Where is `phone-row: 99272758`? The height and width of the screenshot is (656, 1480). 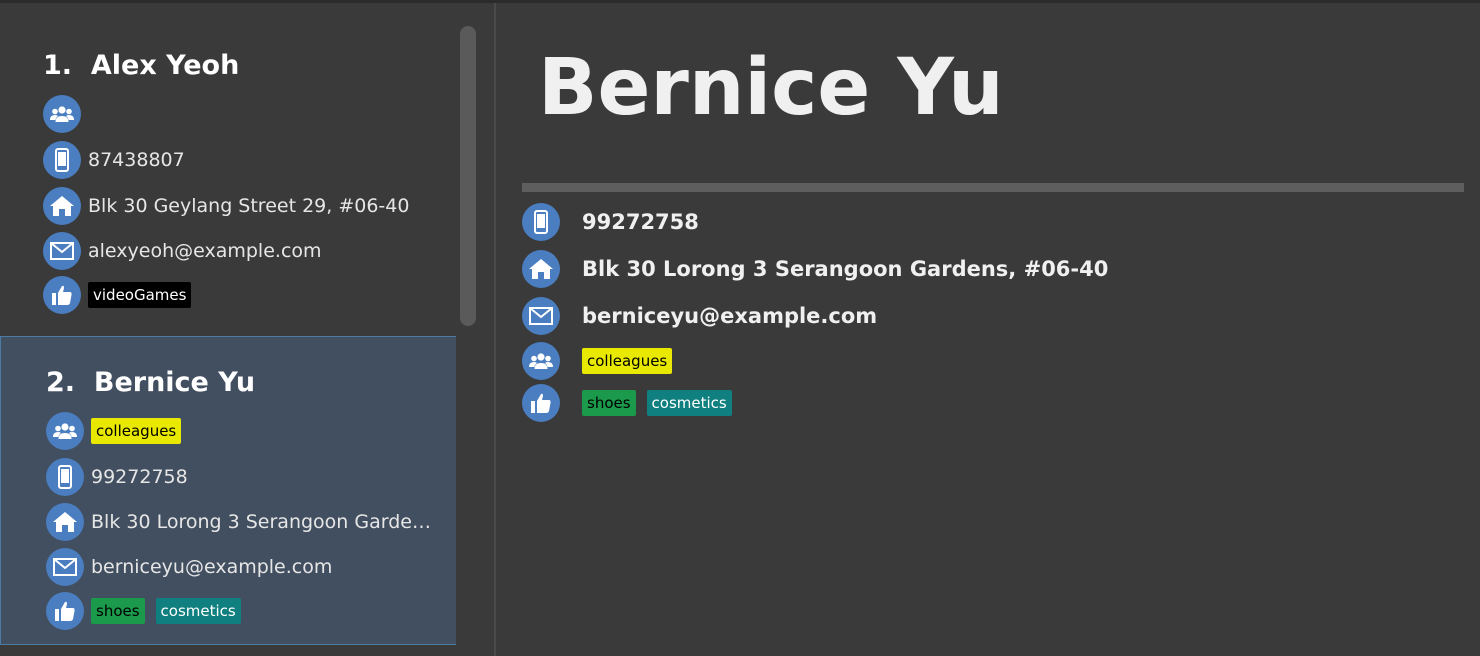 phone-row: 99272758 is located at coordinates (117, 477).